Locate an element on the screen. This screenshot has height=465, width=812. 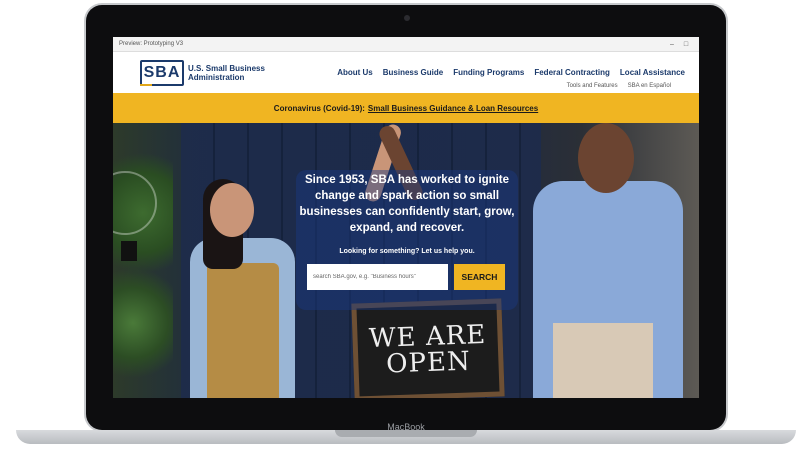
camera-icon is located at coordinates (407, 18).